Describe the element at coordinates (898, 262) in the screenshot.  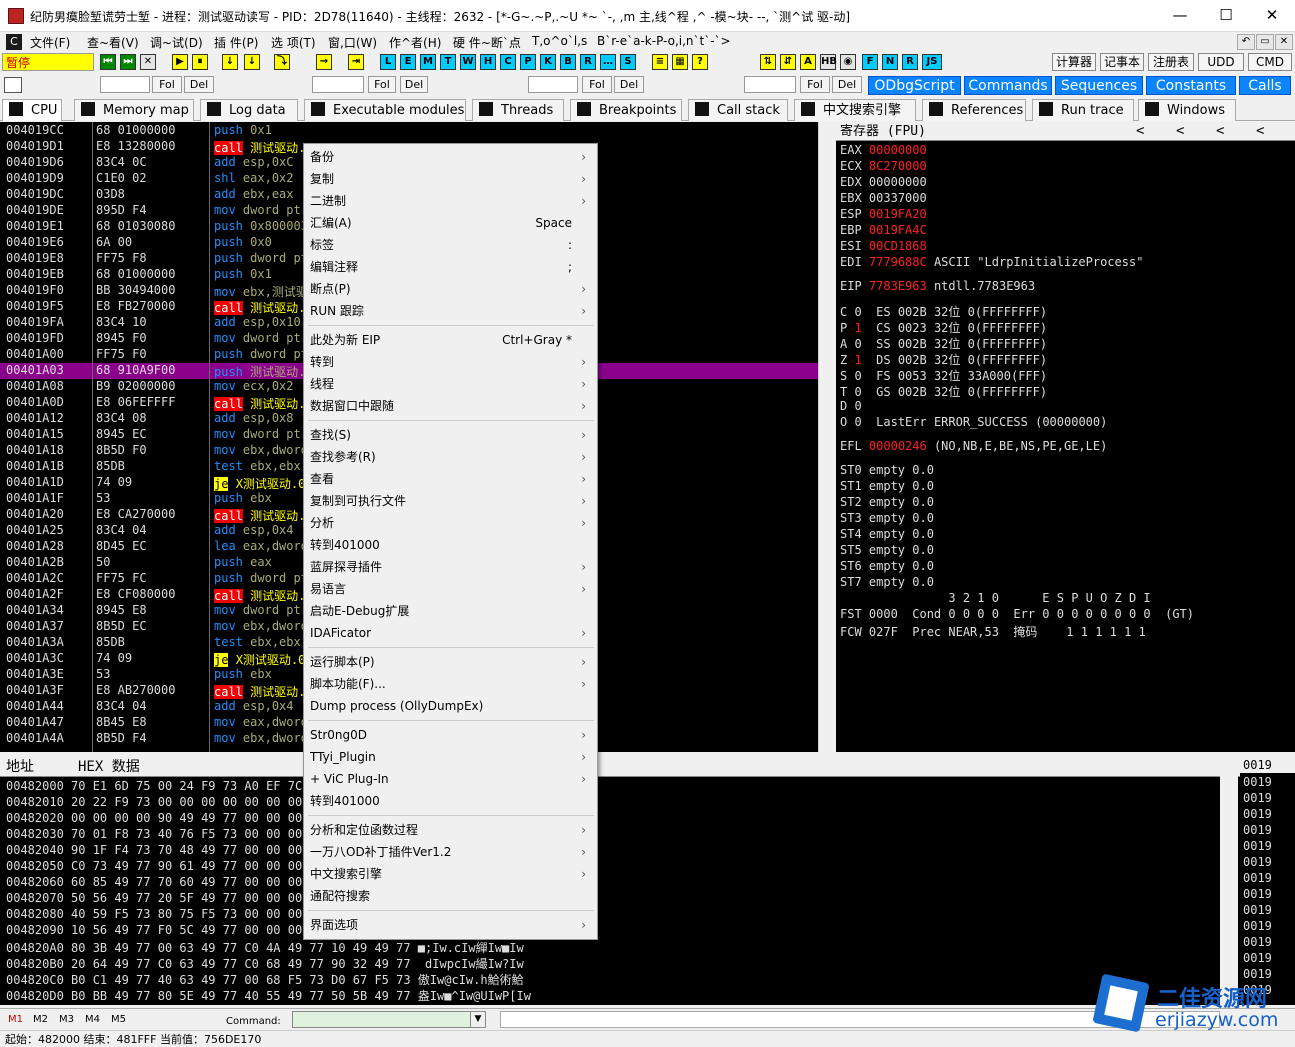
I see `register-value: 7779688C` at that location.